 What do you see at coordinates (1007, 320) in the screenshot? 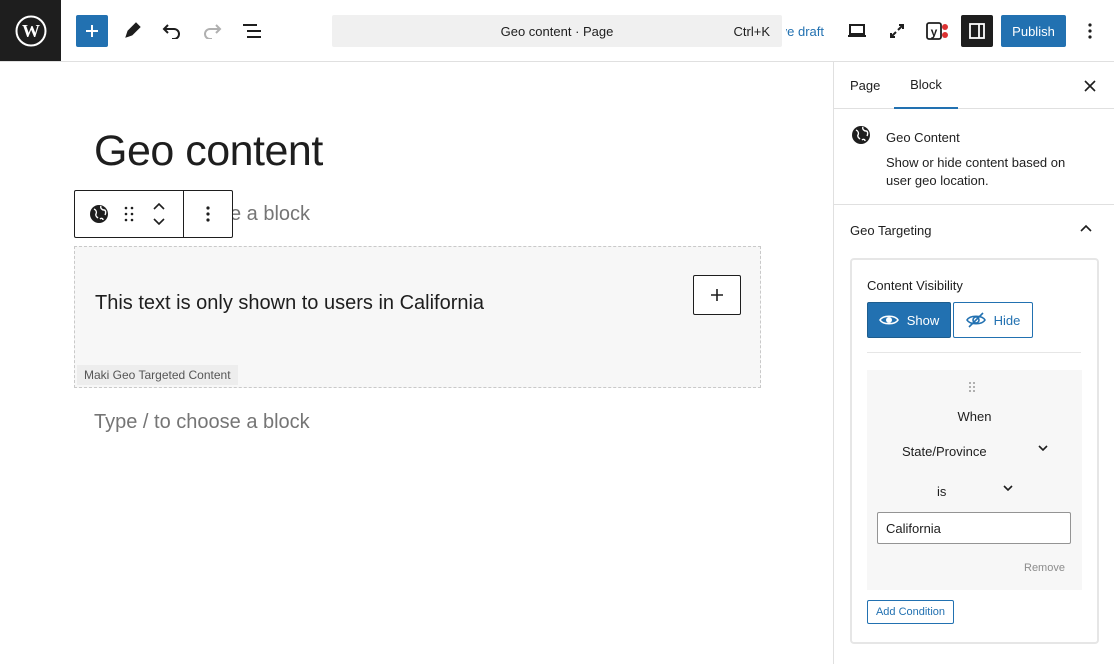
I see `hide-label: Hide` at bounding box center [1007, 320].